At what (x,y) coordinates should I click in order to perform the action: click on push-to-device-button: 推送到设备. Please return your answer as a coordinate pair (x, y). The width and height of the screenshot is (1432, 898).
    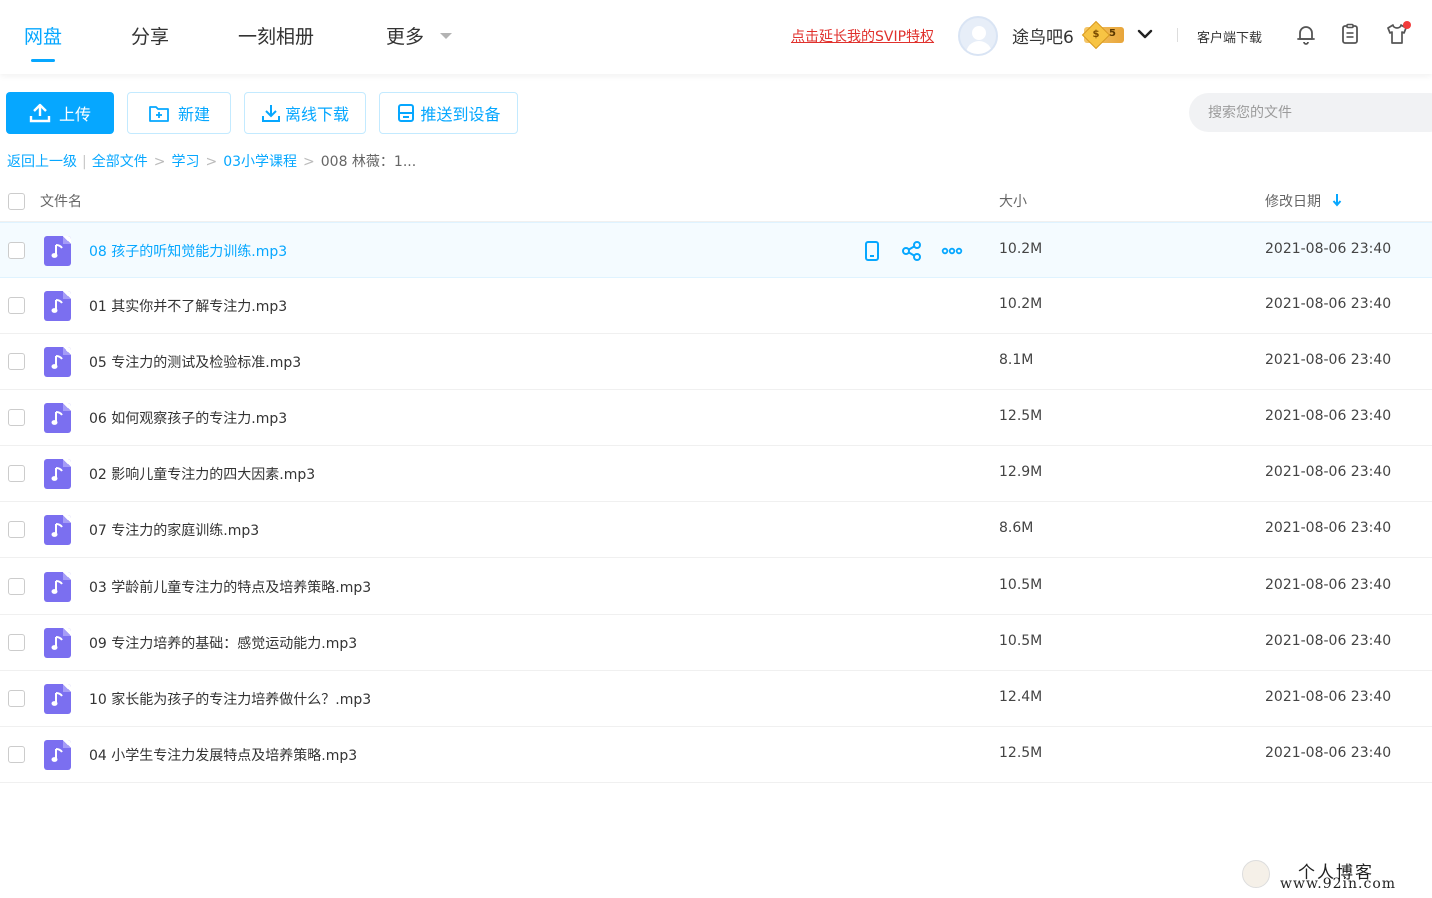
    Looking at the image, I should click on (448, 113).